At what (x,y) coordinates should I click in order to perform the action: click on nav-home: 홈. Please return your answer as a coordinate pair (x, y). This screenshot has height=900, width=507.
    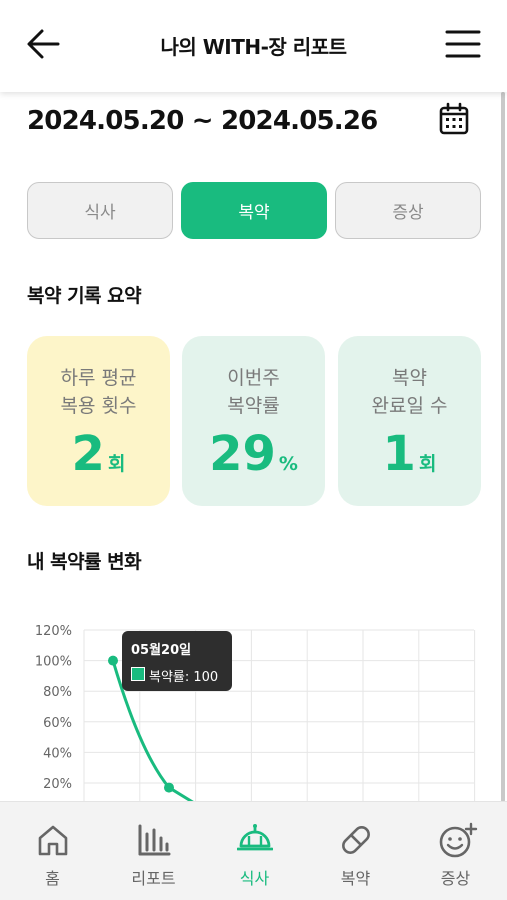
    Looking at the image, I should click on (52, 851).